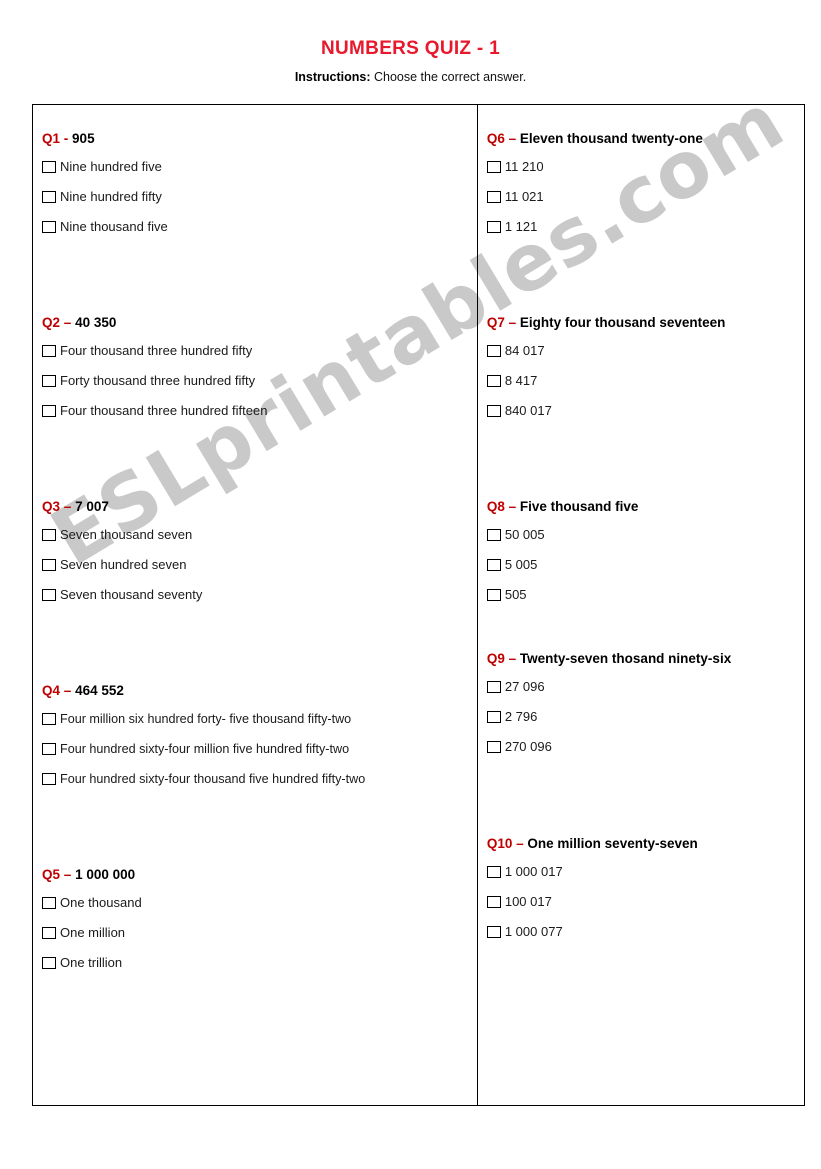 The width and height of the screenshot is (821, 1169). Describe the element at coordinates (645, 351) in the screenshot. I see `option-row: 84 017` at that location.